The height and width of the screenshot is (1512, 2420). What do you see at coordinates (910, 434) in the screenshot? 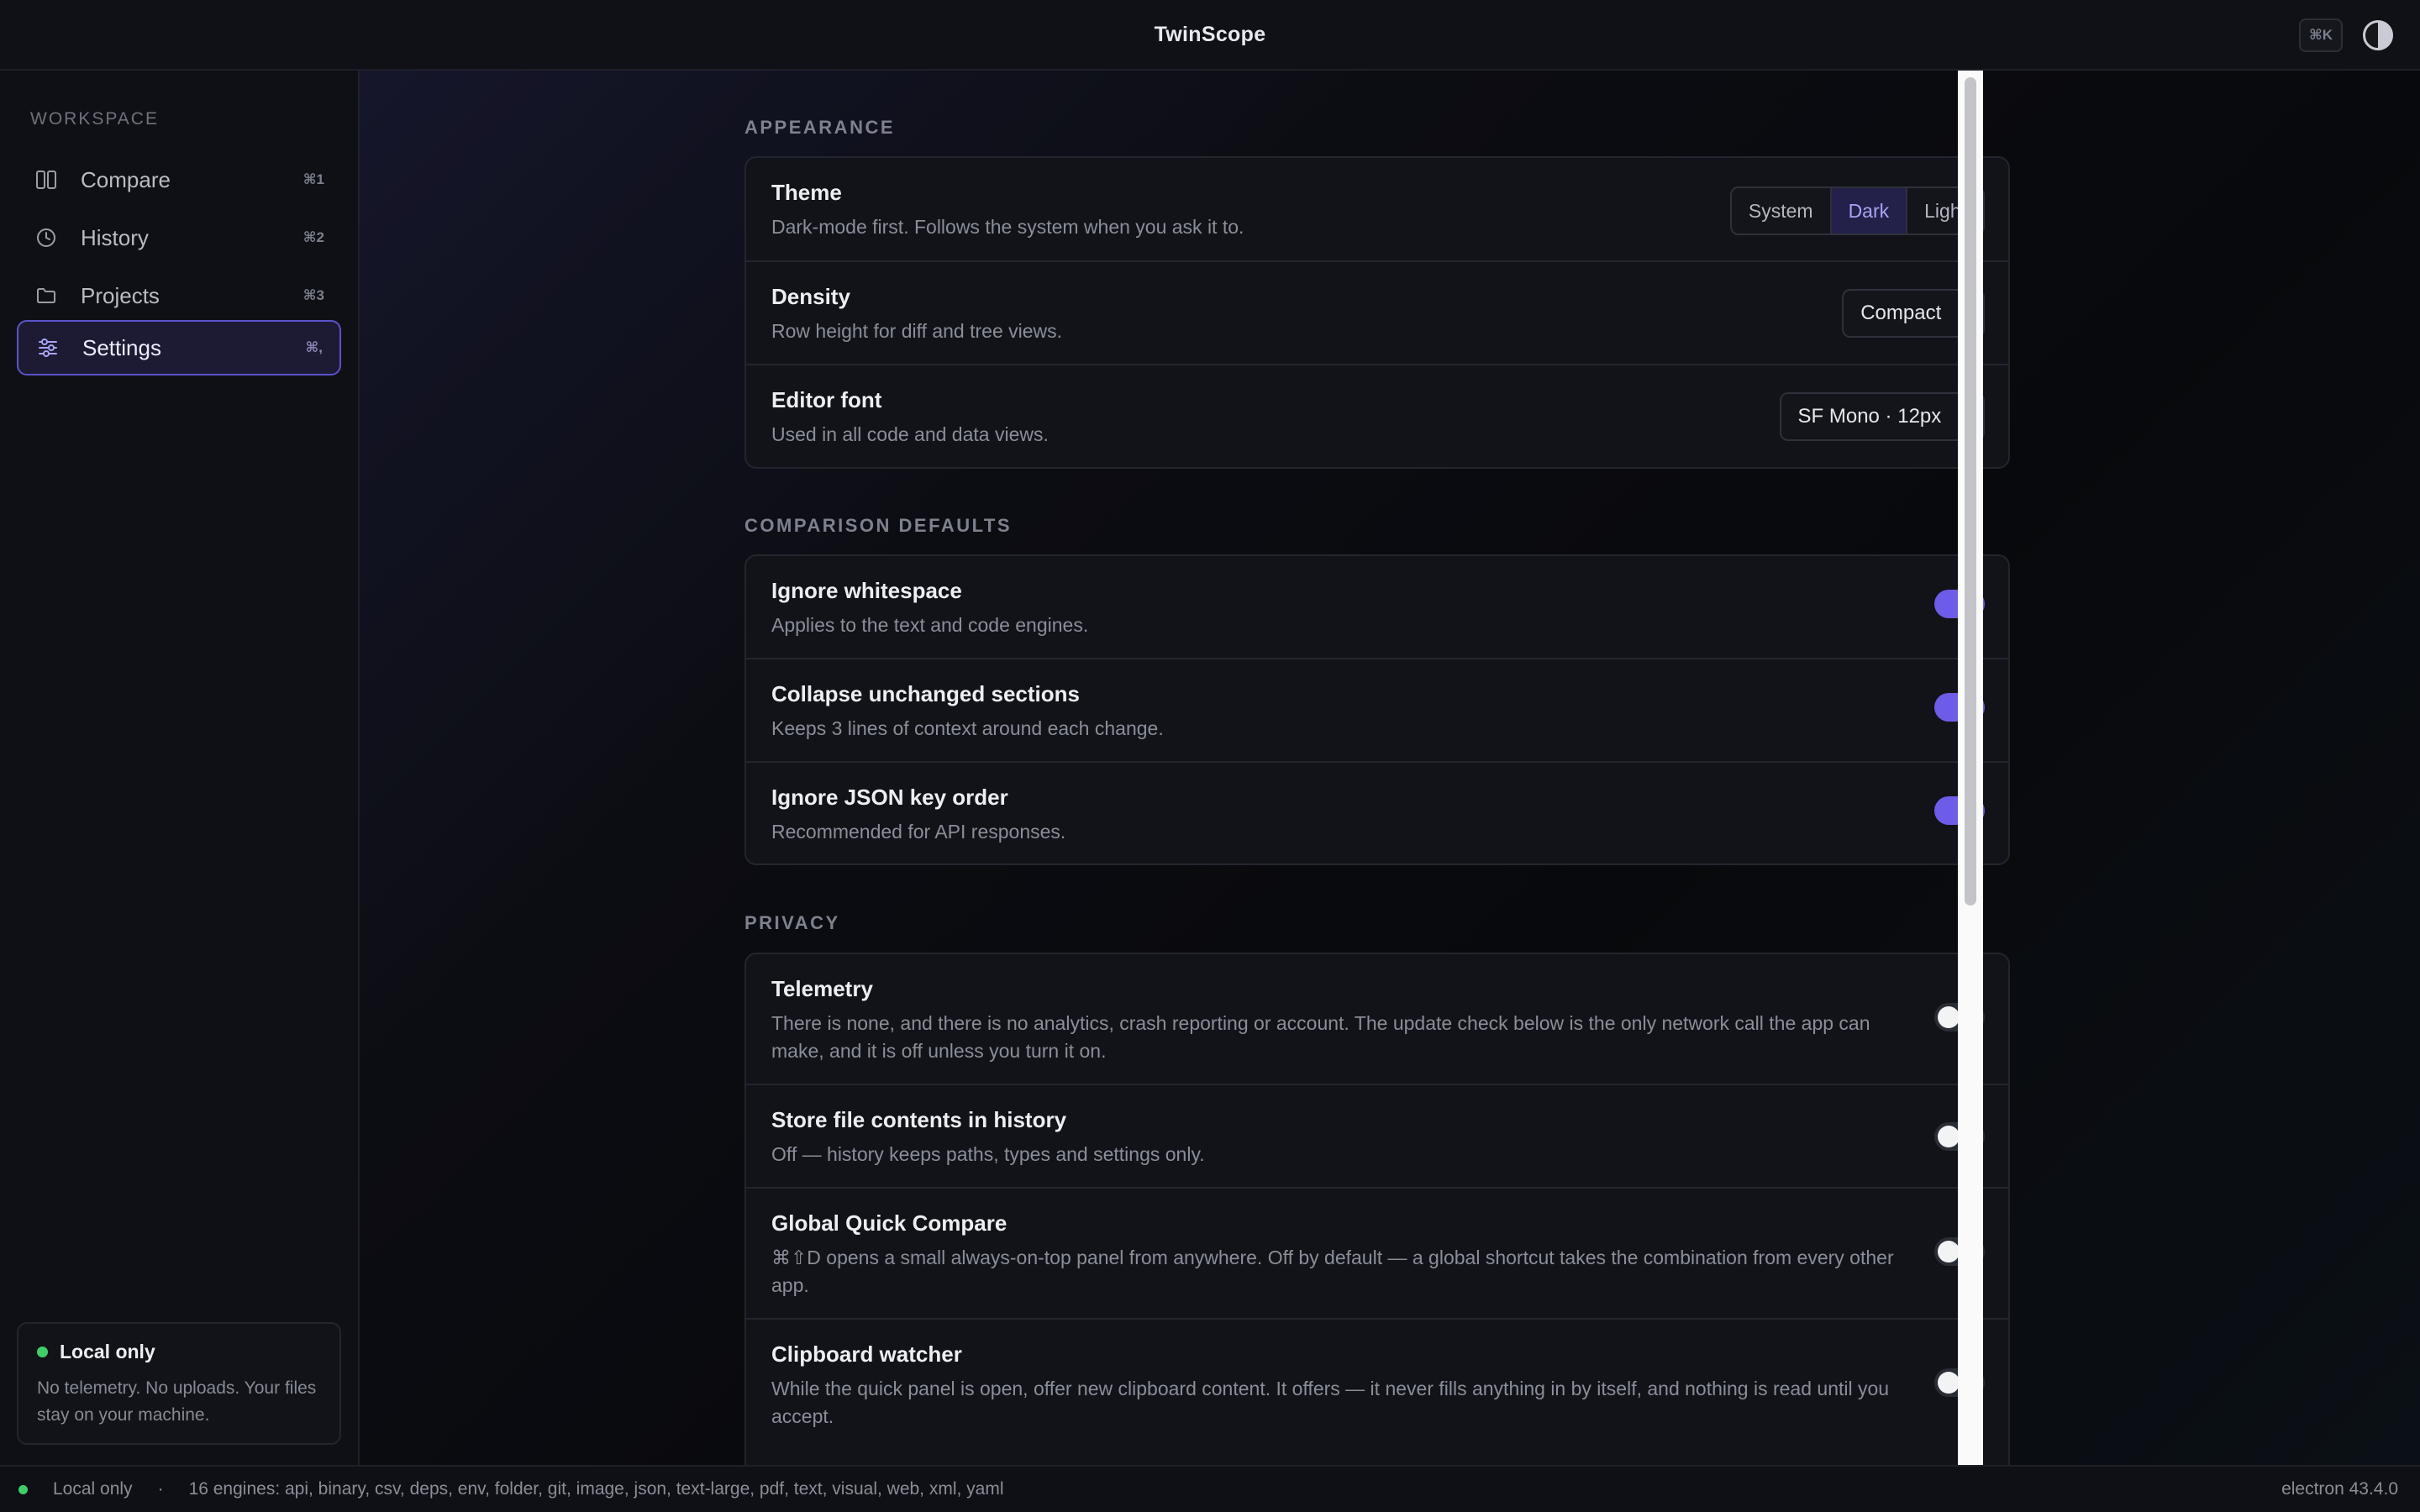
I see `setting-desc: Used in all code and data views.` at bounding box center [910, 434].